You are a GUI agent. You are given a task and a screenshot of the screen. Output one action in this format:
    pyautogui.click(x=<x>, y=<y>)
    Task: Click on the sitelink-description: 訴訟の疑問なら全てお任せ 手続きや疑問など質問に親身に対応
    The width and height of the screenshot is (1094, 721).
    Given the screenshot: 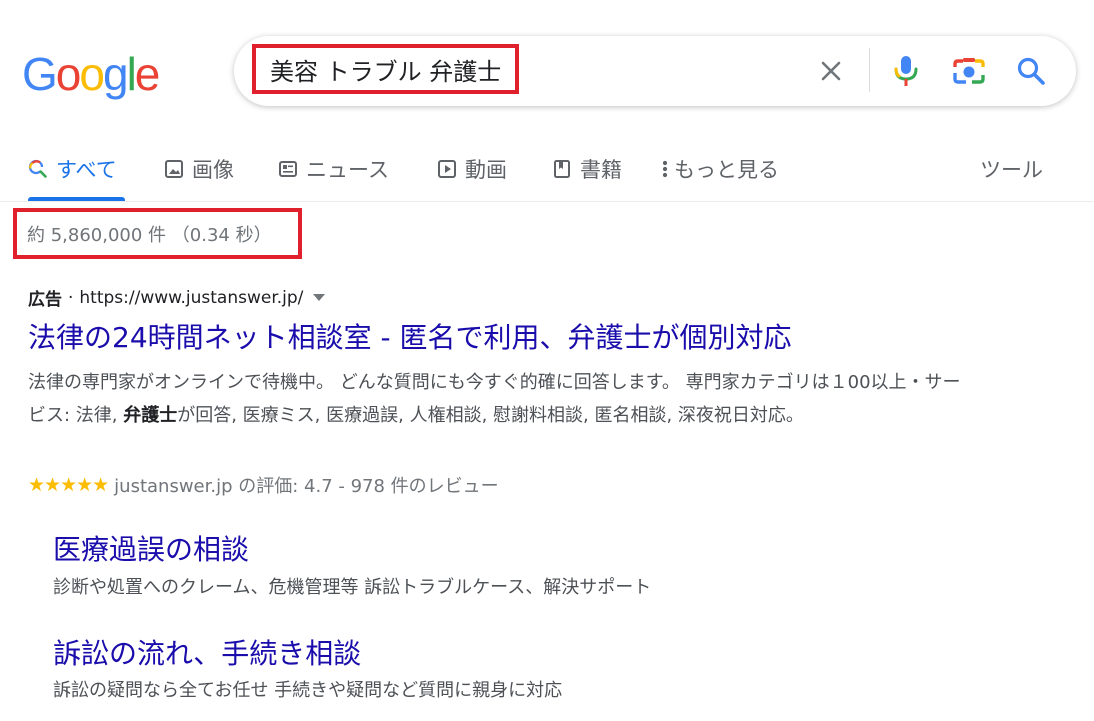 What is the action you would take?
    pyautogui.click(x=308, y=690)
    